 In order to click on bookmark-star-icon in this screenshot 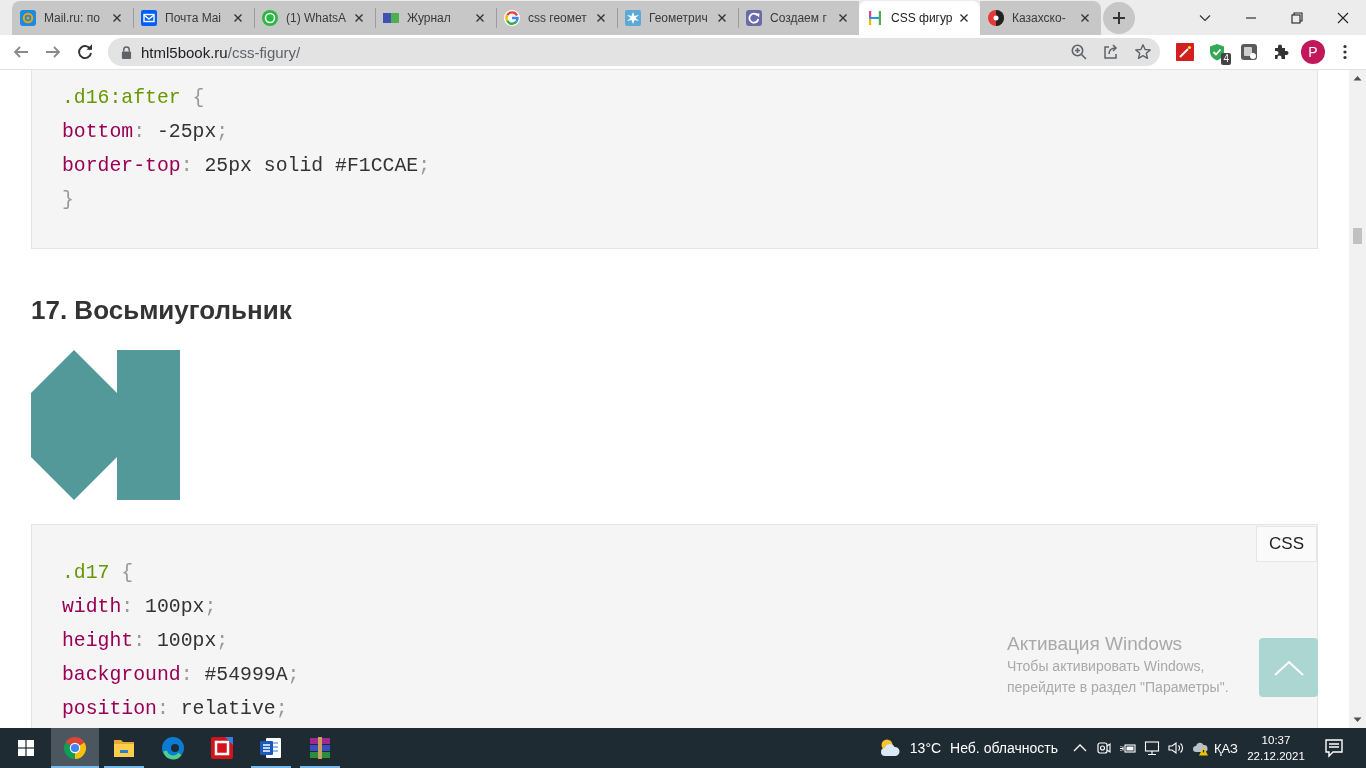, I will do `click(1143, 52)`.